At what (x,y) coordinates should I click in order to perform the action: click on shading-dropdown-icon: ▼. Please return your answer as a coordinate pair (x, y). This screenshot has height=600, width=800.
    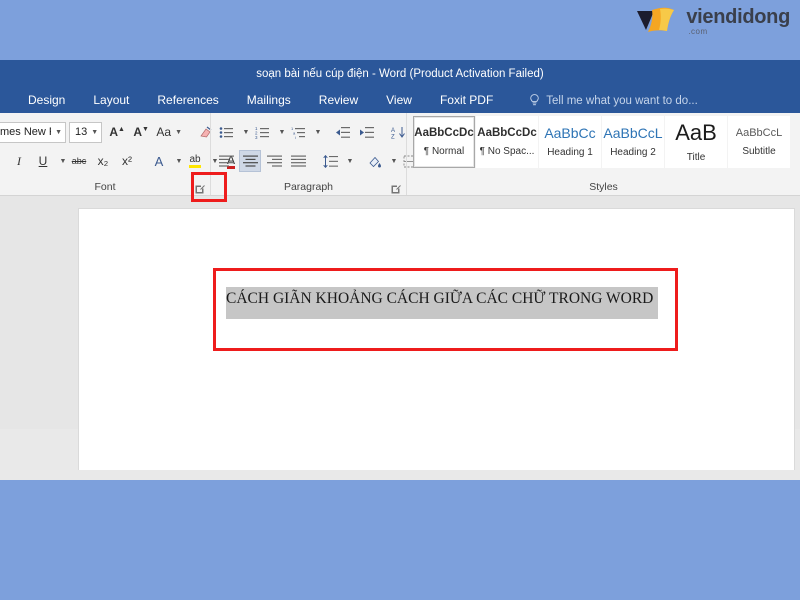
    Looking at the image, I should click on (392, 161).